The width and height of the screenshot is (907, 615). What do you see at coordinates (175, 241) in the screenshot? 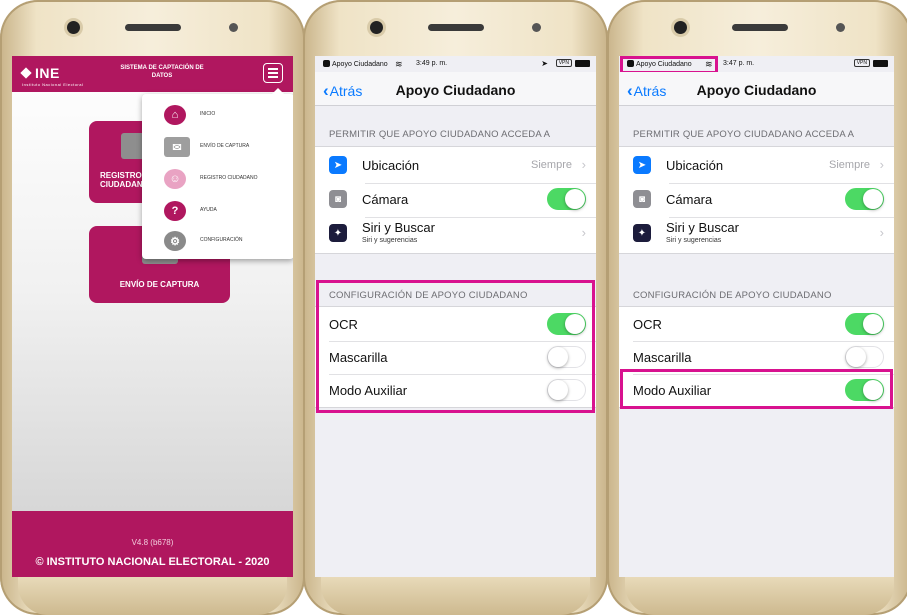
I see `gears-icon: ⚙` at bounding box center [175, 241].